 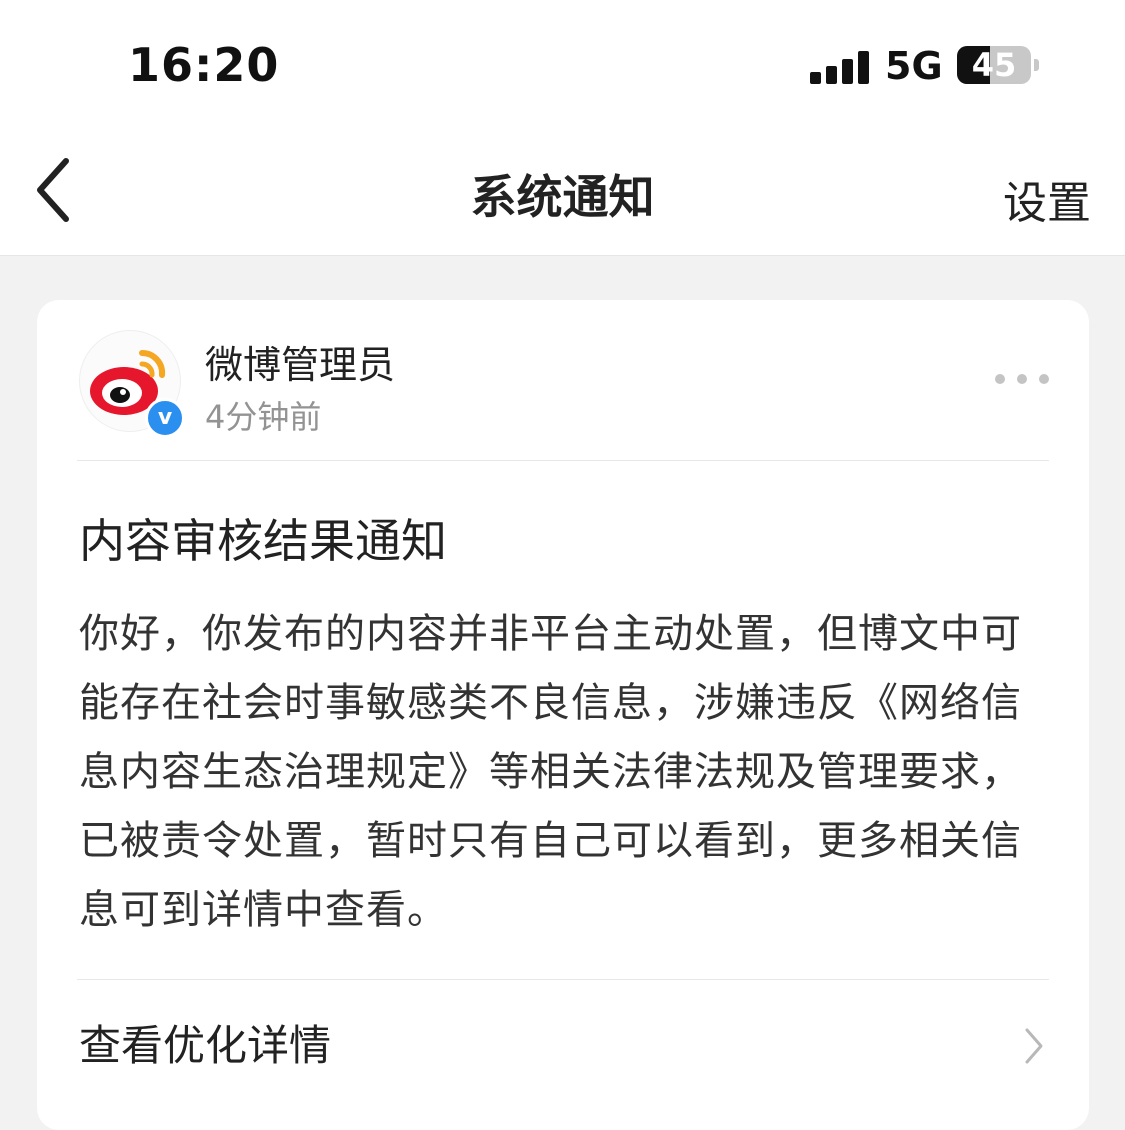 I want to click on verified-icon: v, so click(x=165, y=418).